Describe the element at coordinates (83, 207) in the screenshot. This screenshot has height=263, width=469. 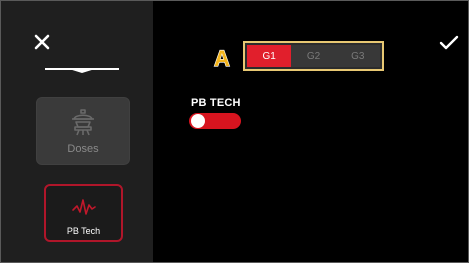
I see `waveform-icon` at that location.